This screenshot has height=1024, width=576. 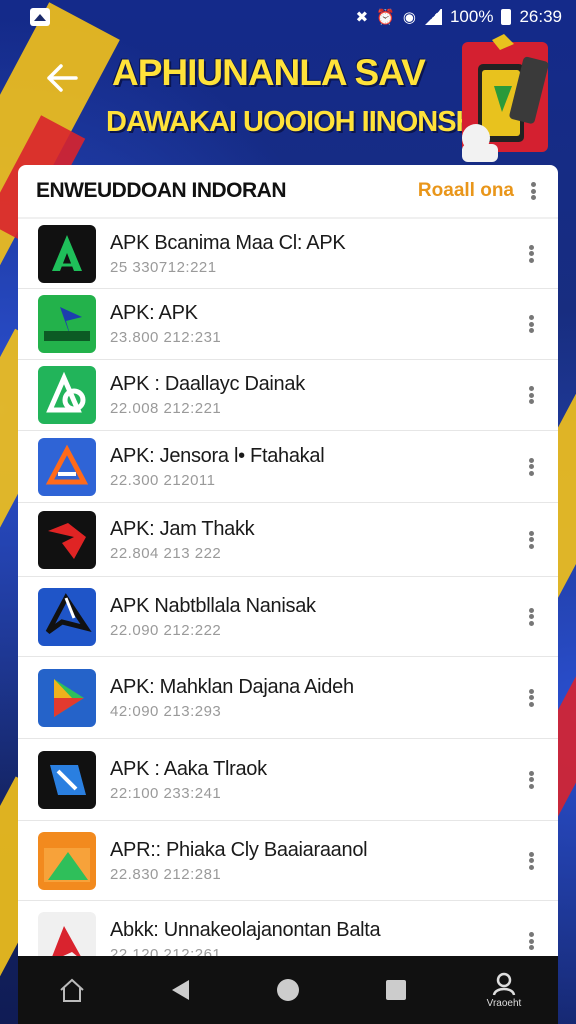 What do you see at coordinates (67, 860) in the screenshot?
I see `orange-folder-icon` at bounding box center [67, 860].